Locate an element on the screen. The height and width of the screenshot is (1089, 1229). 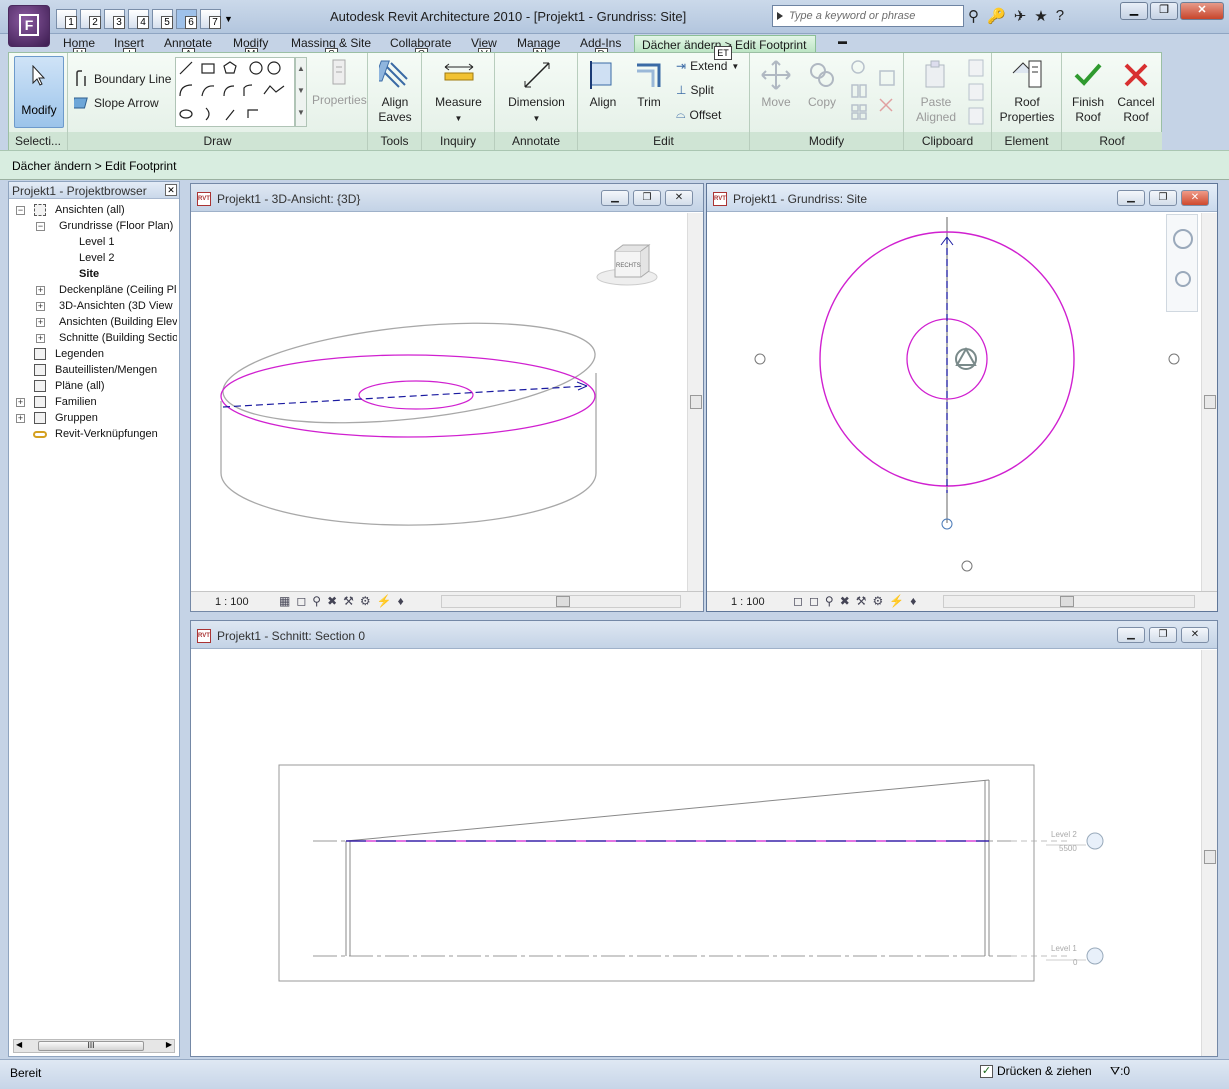
qat-dropdown-icon: ▼ is located at coordinates (228, 19).